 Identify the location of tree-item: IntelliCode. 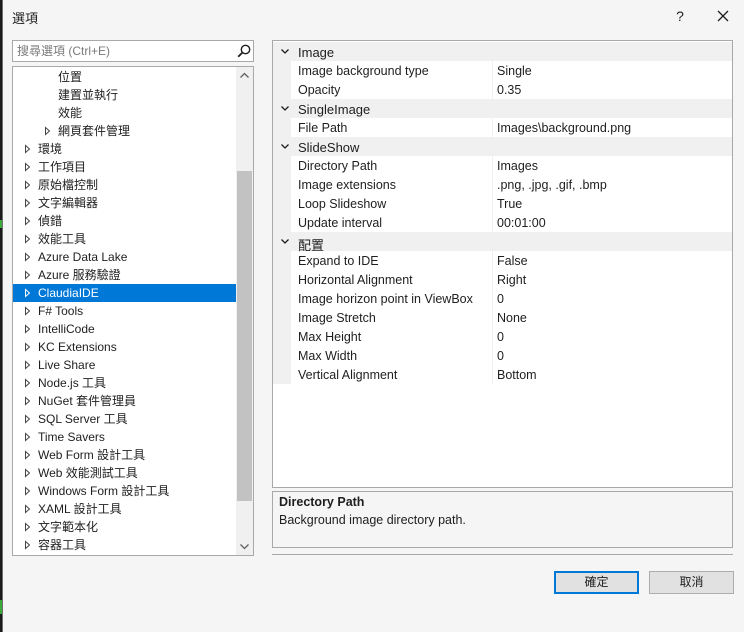
(124, 329).